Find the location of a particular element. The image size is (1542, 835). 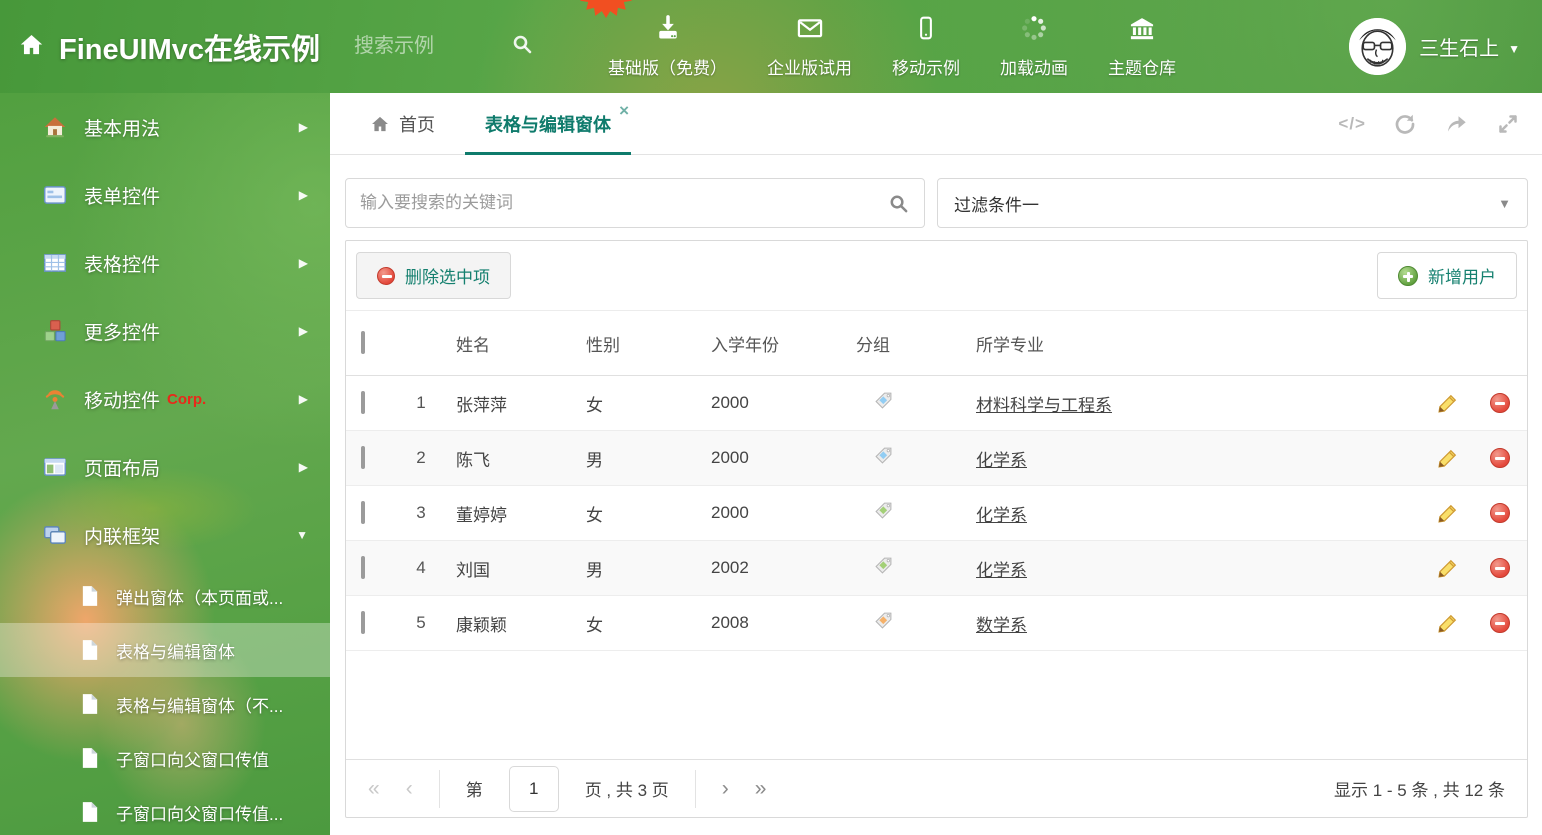

row-number: 4 is located at coordinates (421, 567).